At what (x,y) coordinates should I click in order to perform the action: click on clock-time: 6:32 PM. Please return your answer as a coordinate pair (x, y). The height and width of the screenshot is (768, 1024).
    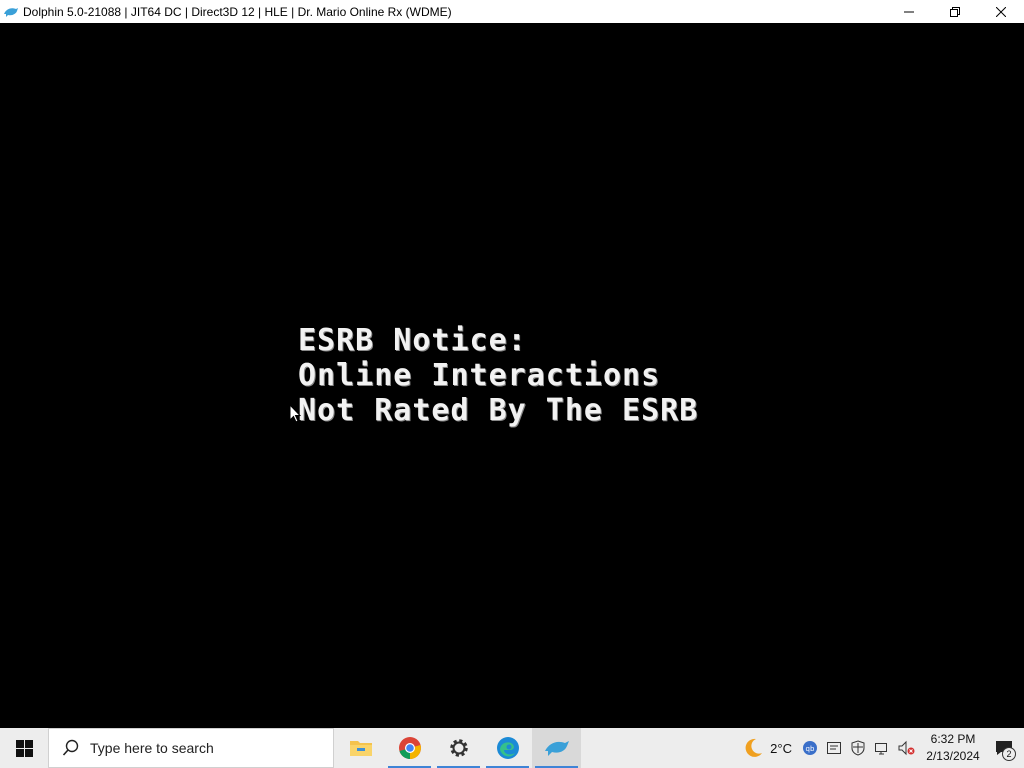
    Looking at the image, I should click on (953, 739).